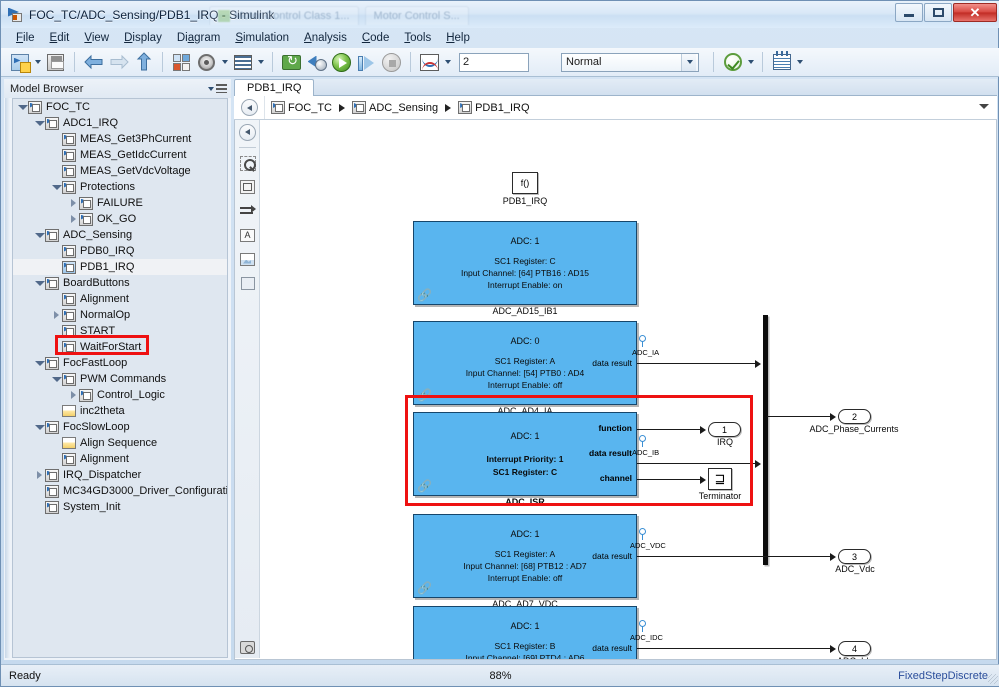  I want to click on menu-edit: Edit, so click(60, 38).